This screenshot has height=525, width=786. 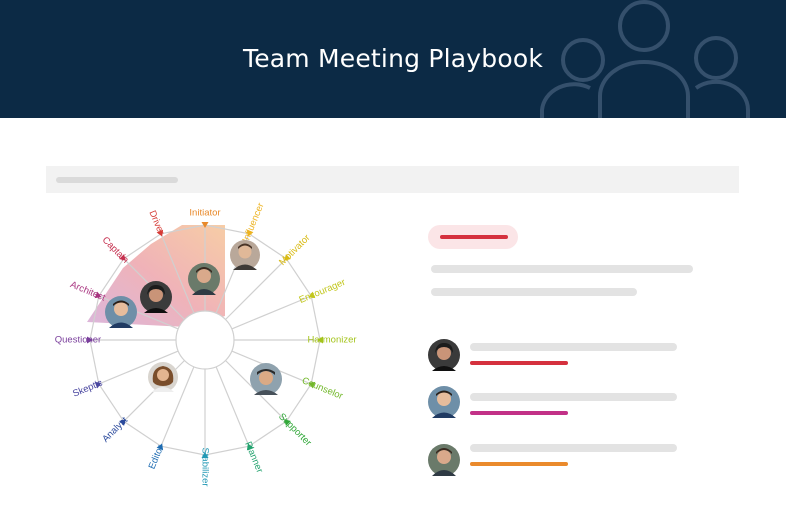 What do you see at coordinates (156, 297) in the screenshot?
I see `avatar-captain` at bounding box center [156, 297].